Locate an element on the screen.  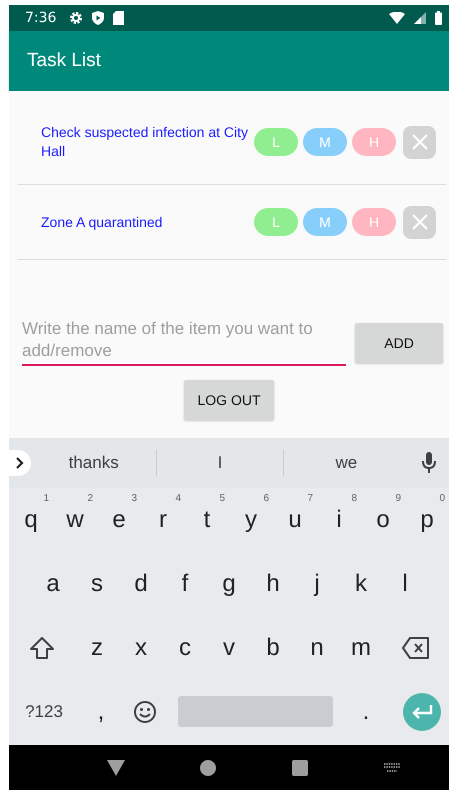
key-letter: p is located at coordinates (427, 520).